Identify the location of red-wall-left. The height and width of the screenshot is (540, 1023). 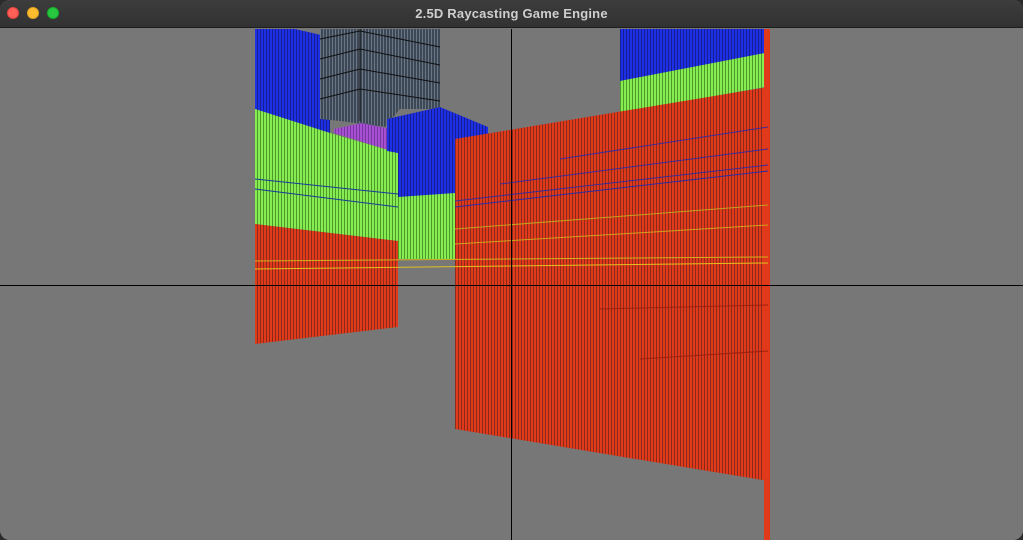
(326, 284).